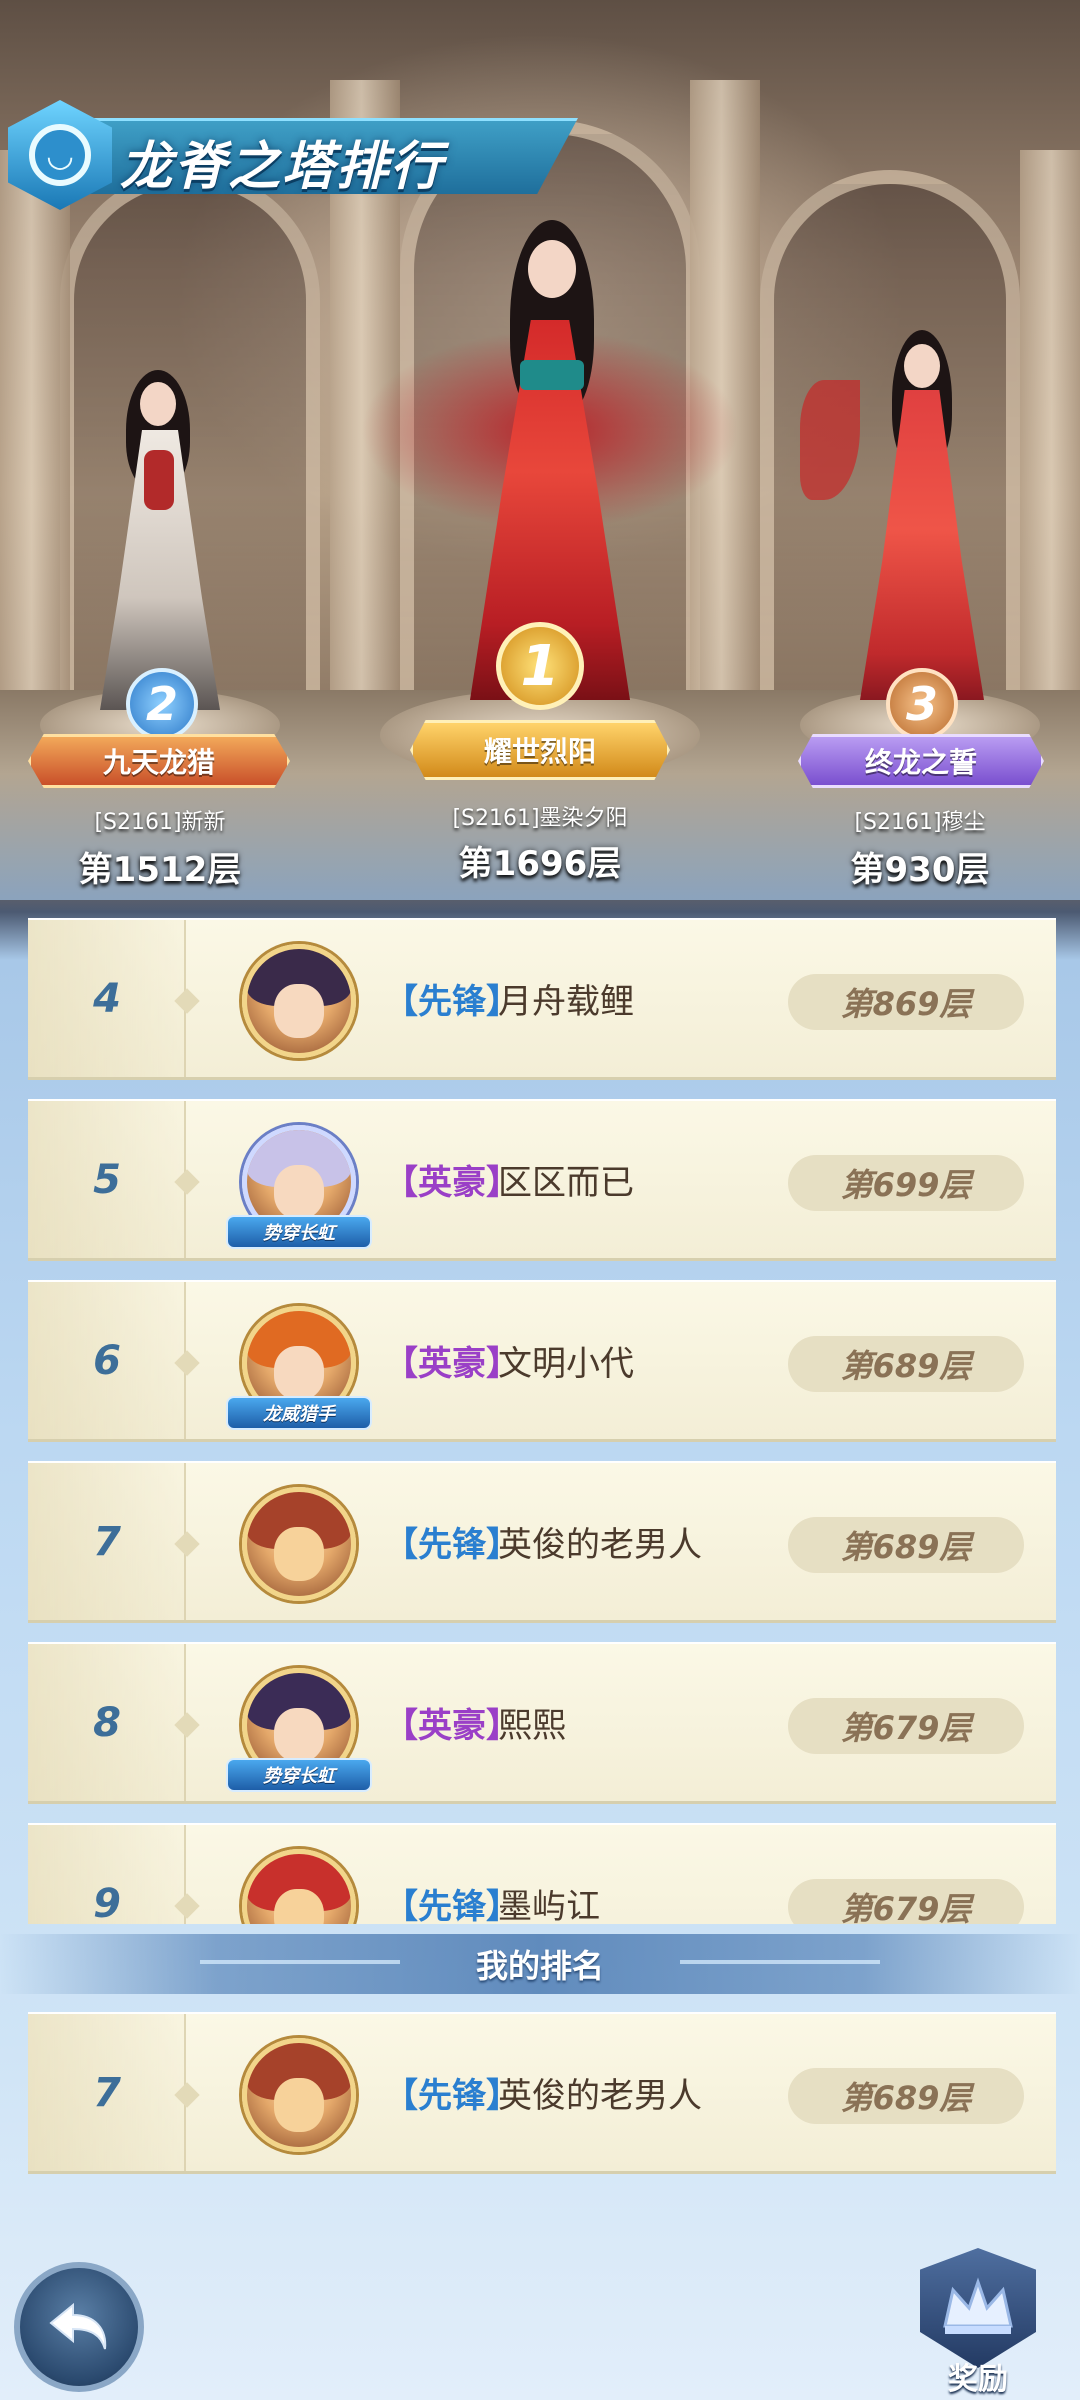 Image resolution: width=1080 pixels, height=2400 pixels. What do you see at coordinates (978, 2379) in the screenshot?
I see `reward-label: 奖励` at bounding box center [978, 2379].